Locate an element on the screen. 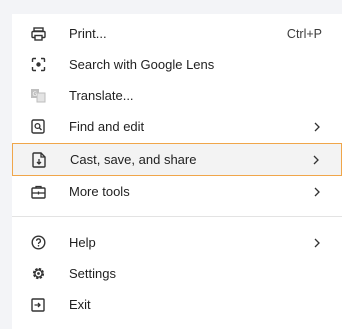 The image size is (342, 329). translate-icon: G is located at coordinates (38, 96).